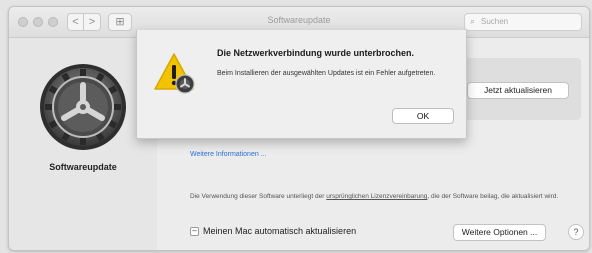  What do you see at coordinates (523, 22) in the screenshot?
I see `search-field: ⌕ Suchen` at bounding box center [523, 22].